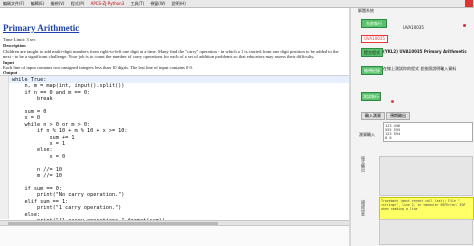 This screenshot has width=474, height=246. What do you see at coordinates (14, 45) in the screenshot?
I see `description-heading: Description` at bounding box center [14, 45].